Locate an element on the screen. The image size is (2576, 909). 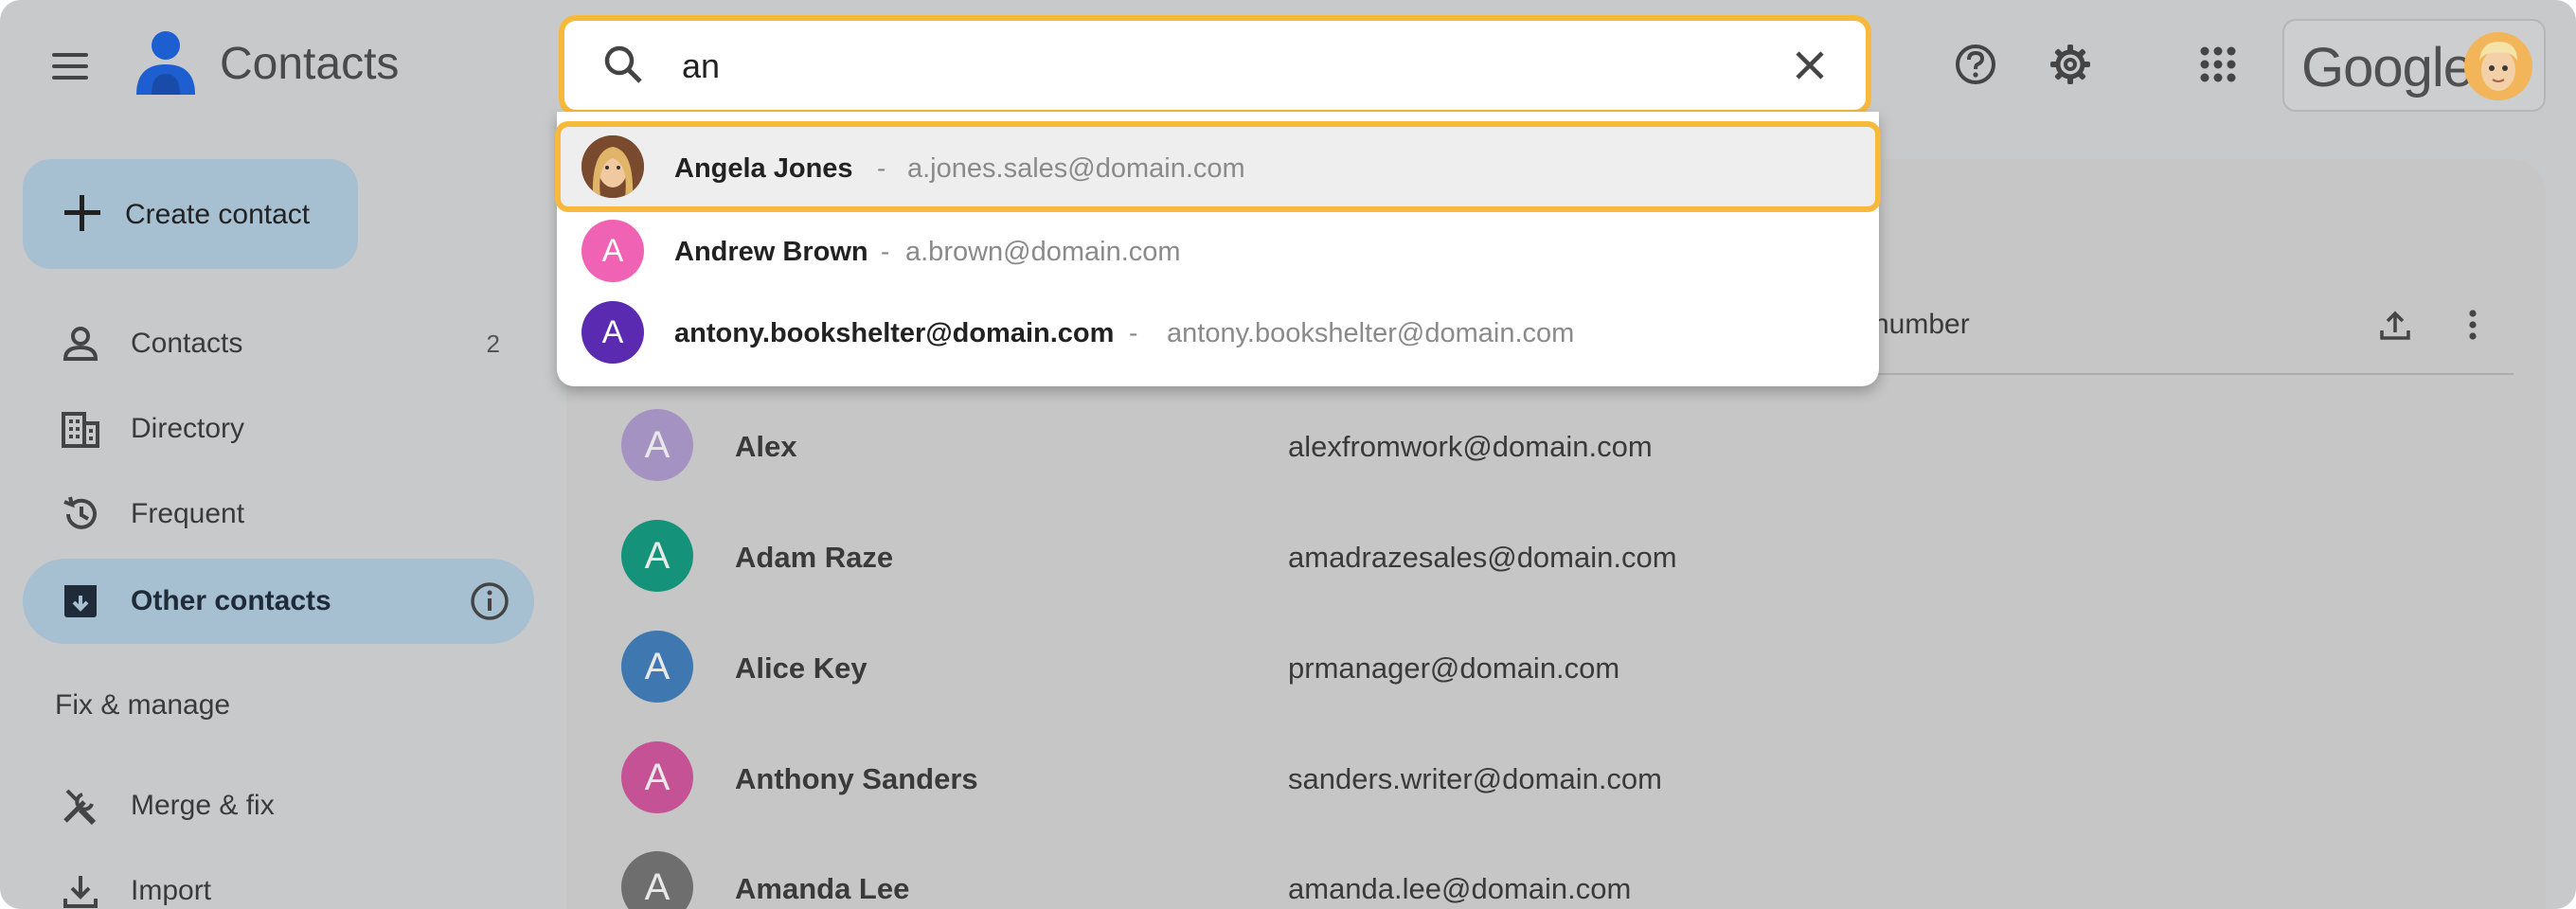
sidebar-item-other-contacts: Other contacts is located at coordinates (278, 601).